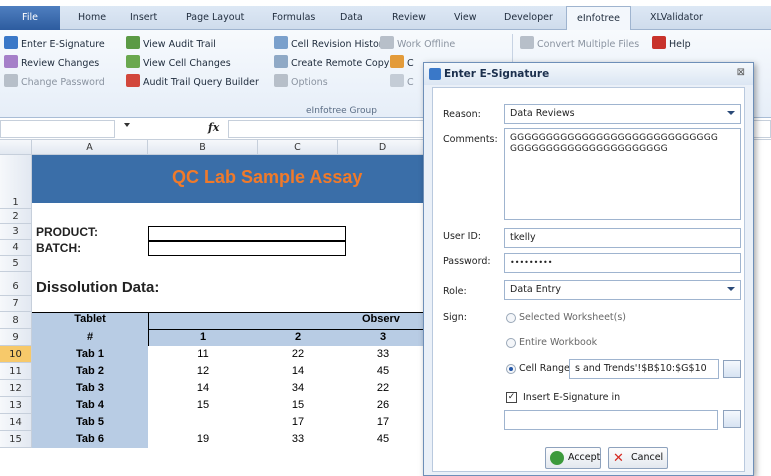 This screenshot has width=771, height=476. What do you see at coordinates (622, 290) in the screenshot?
I see `role-dropdown: Data Entry` at bounding box center [622, 290].